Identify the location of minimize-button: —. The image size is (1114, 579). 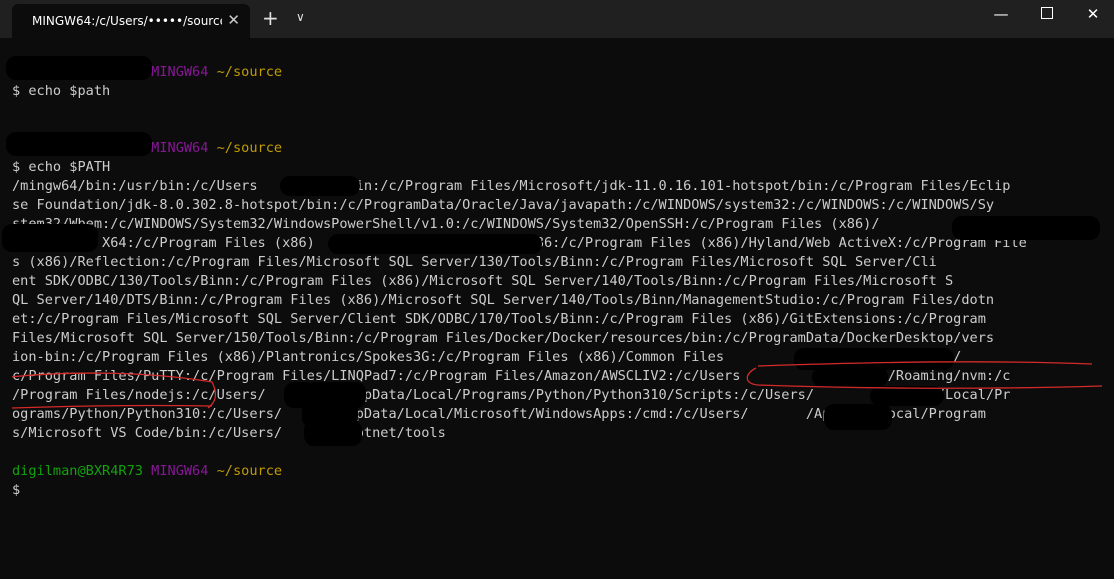
(1001, 14).